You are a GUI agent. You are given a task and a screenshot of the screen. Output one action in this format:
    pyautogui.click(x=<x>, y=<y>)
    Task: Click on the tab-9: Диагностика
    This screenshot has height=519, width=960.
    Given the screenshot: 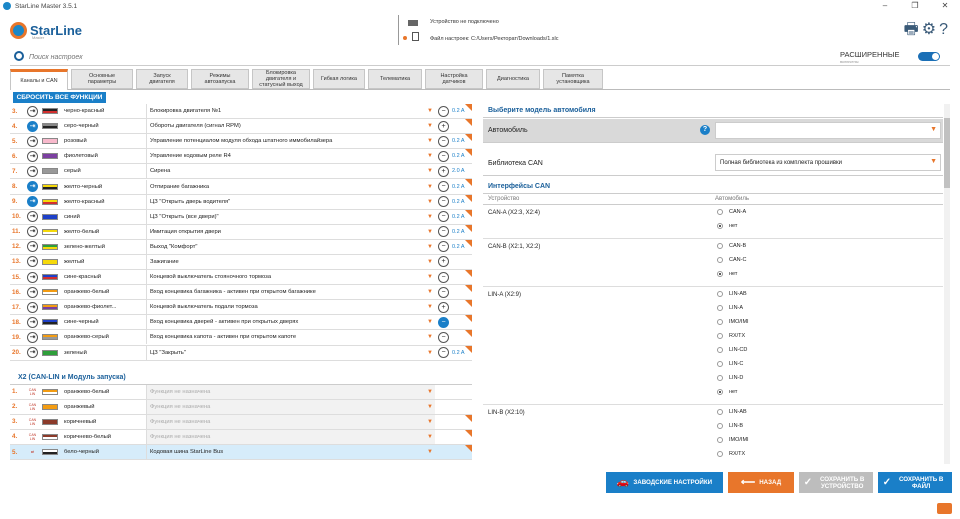 What is the action you would take?
    pyautogui.click(x=513, y=79)
    